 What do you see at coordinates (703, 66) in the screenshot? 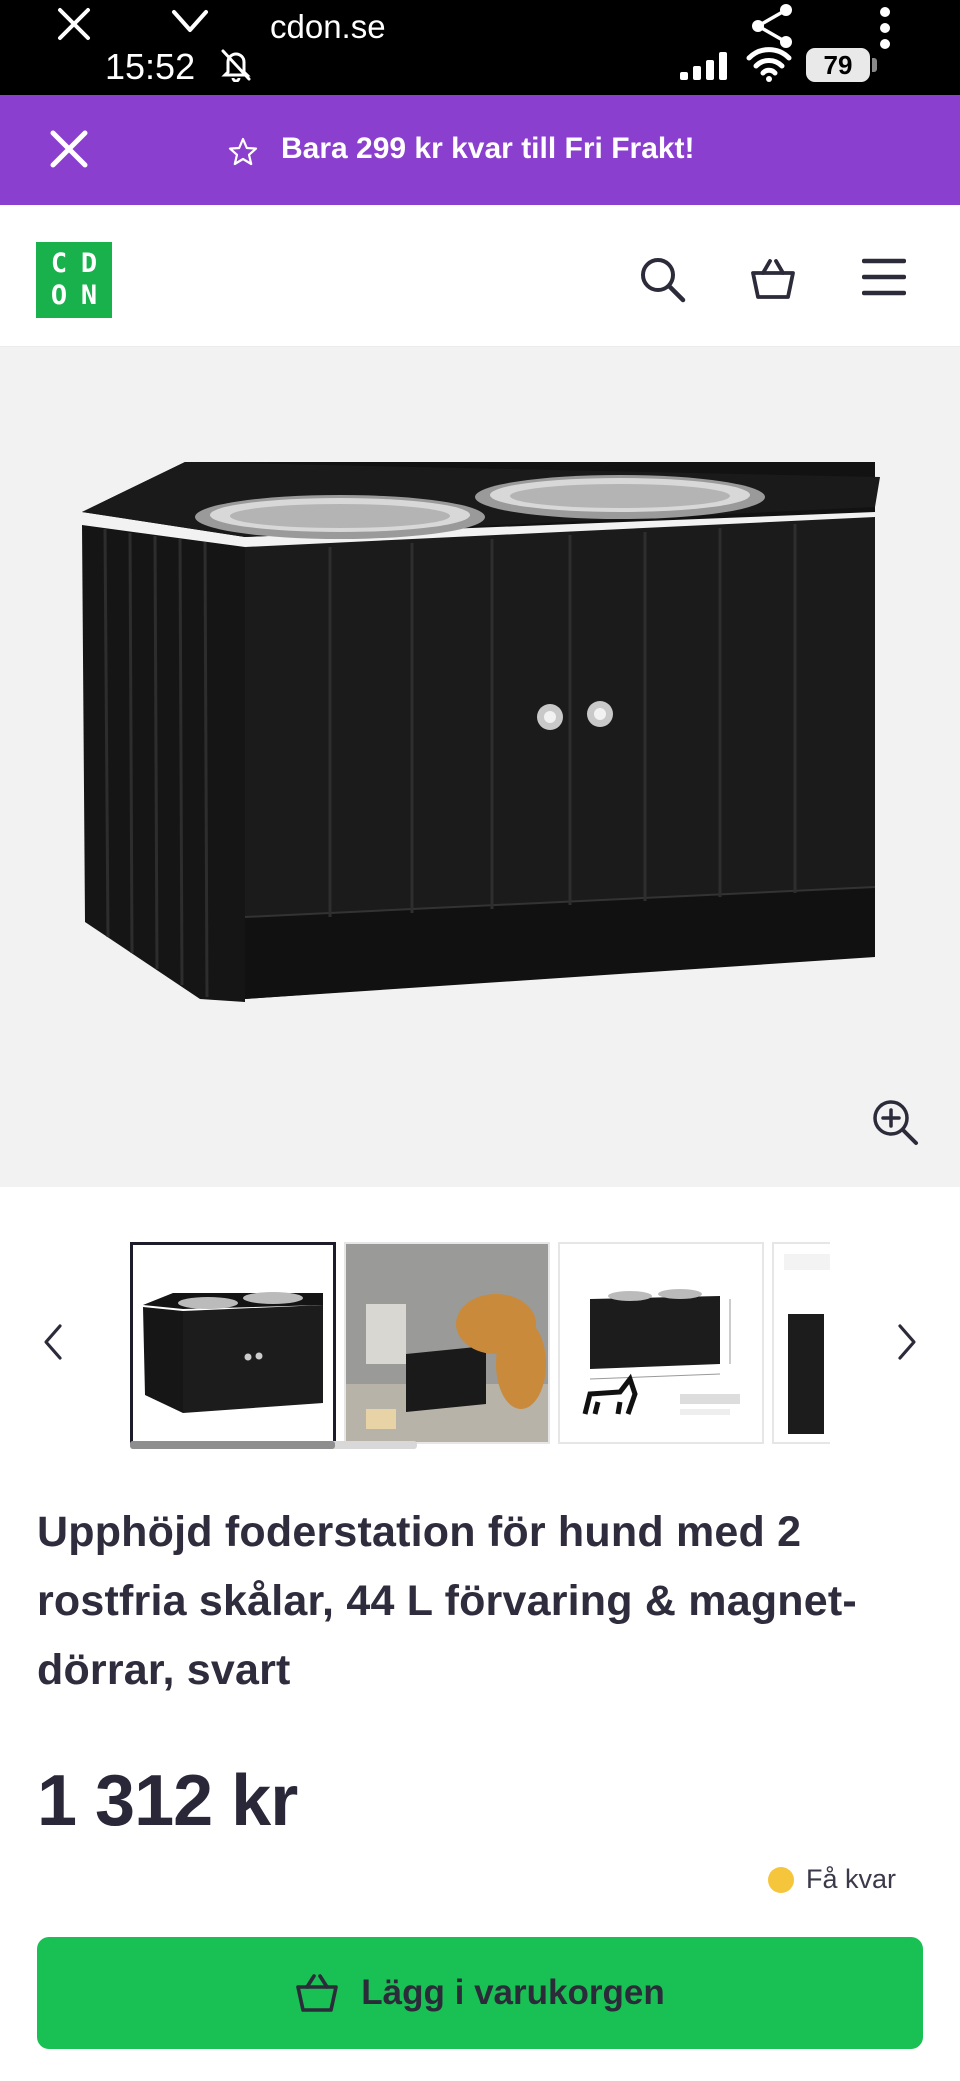
I see `cellular-signal-icon` at bounding box center [703, 66].